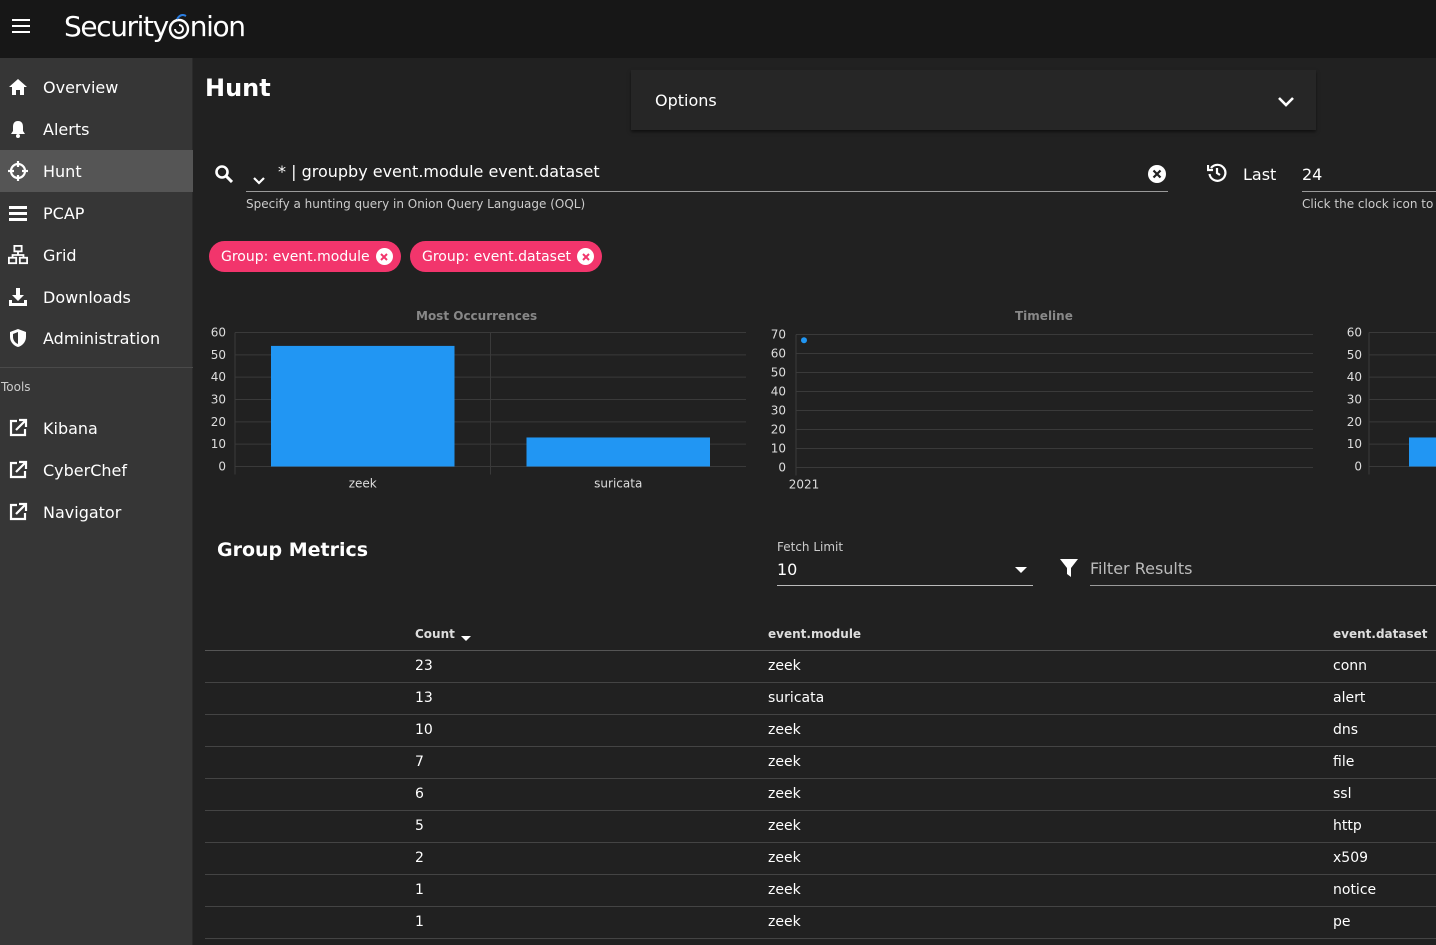  I want to click on cell-dataset: ssl, so click(1342, 794).